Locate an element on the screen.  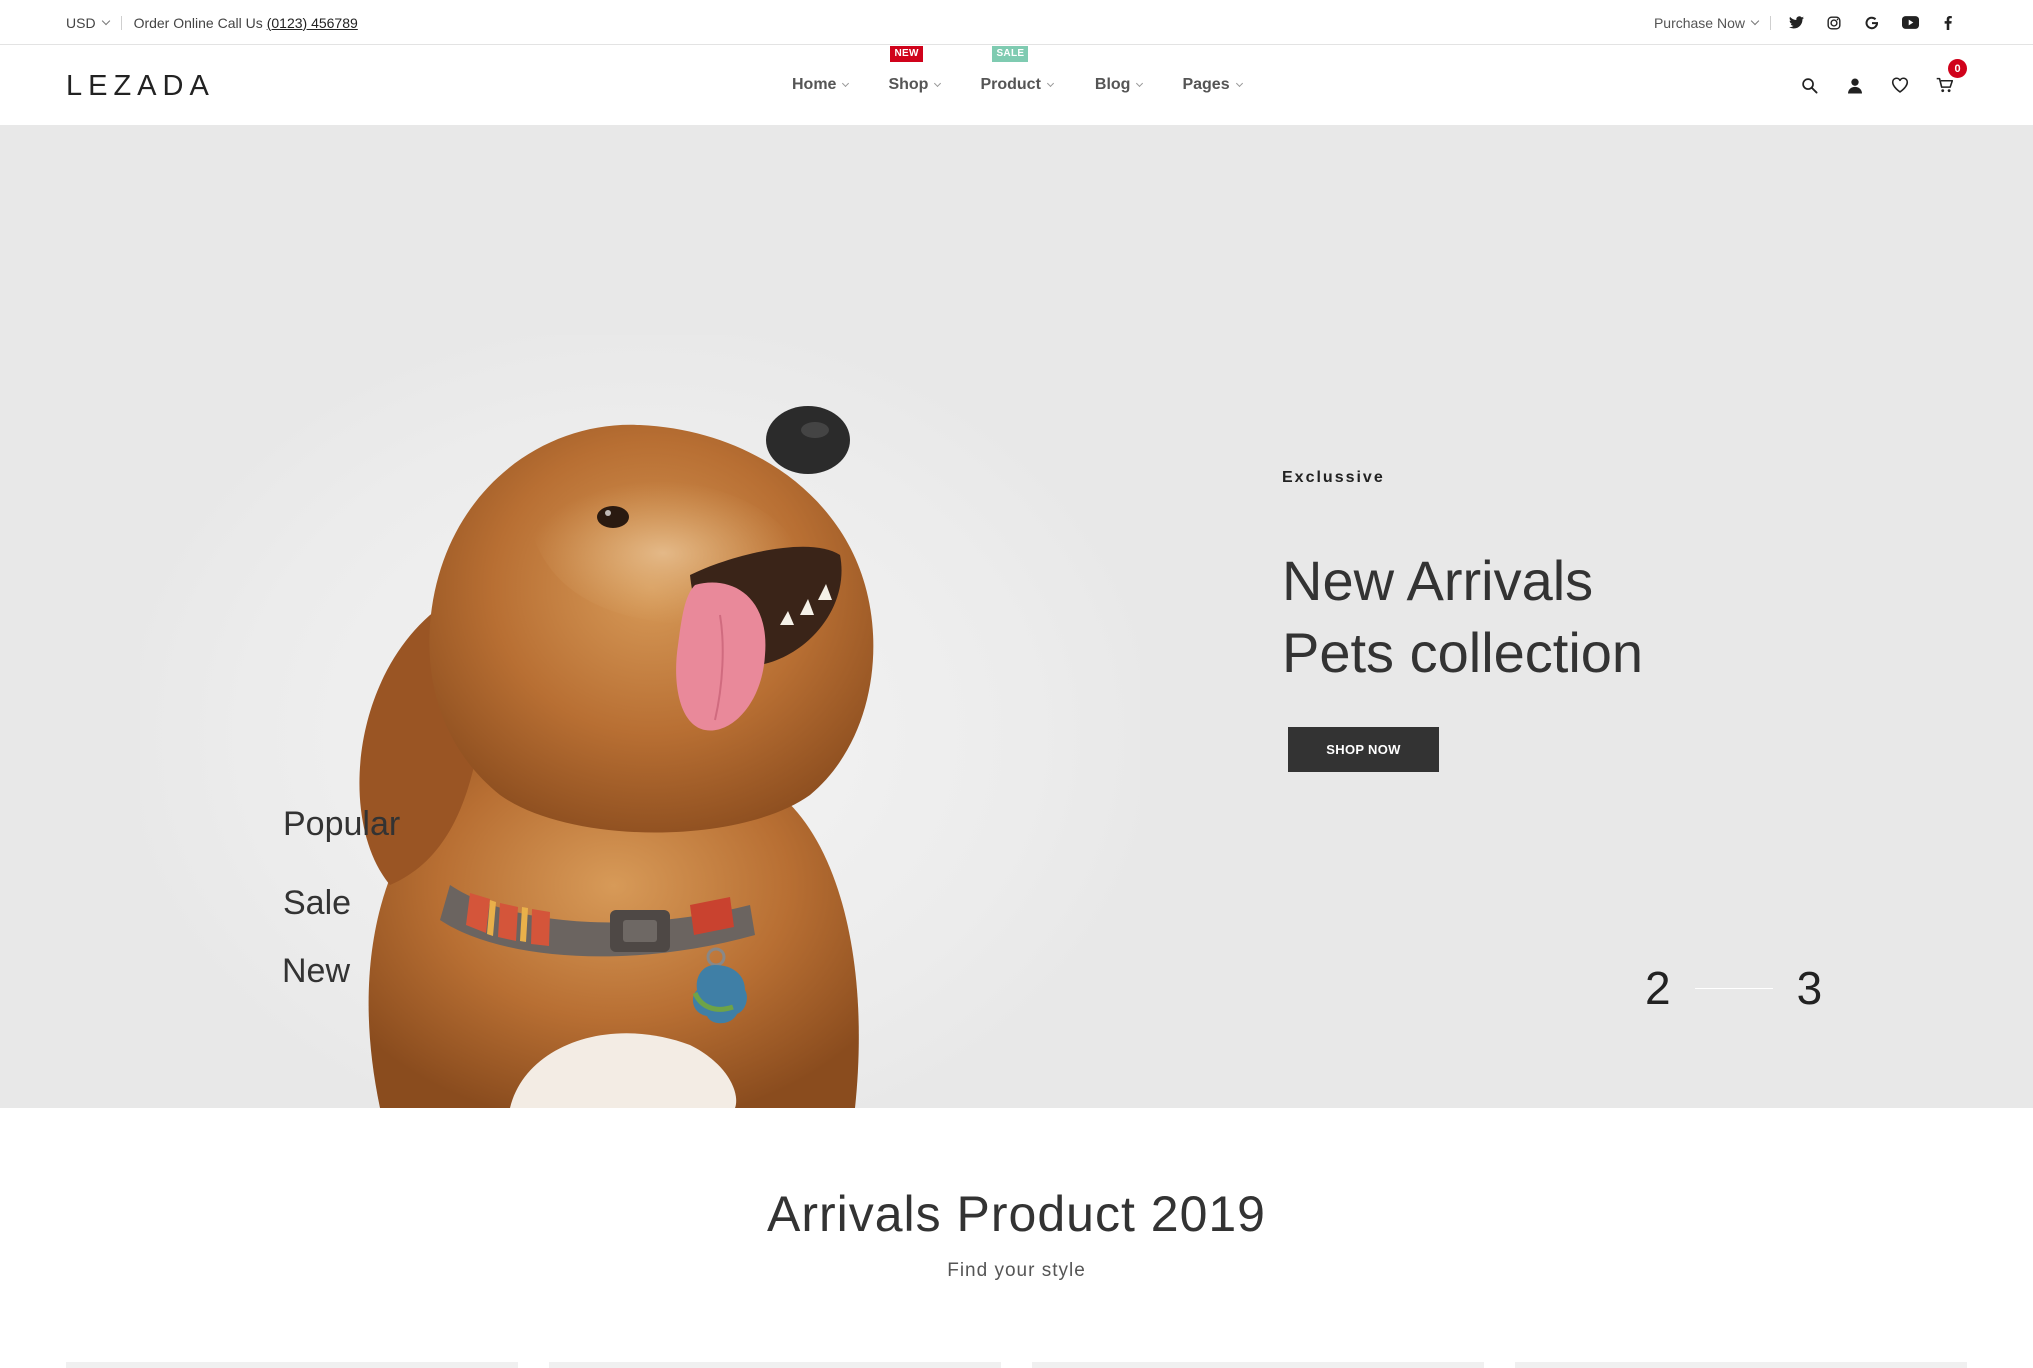
nav-item-label: Blog is located at coordinates (1112, 84).